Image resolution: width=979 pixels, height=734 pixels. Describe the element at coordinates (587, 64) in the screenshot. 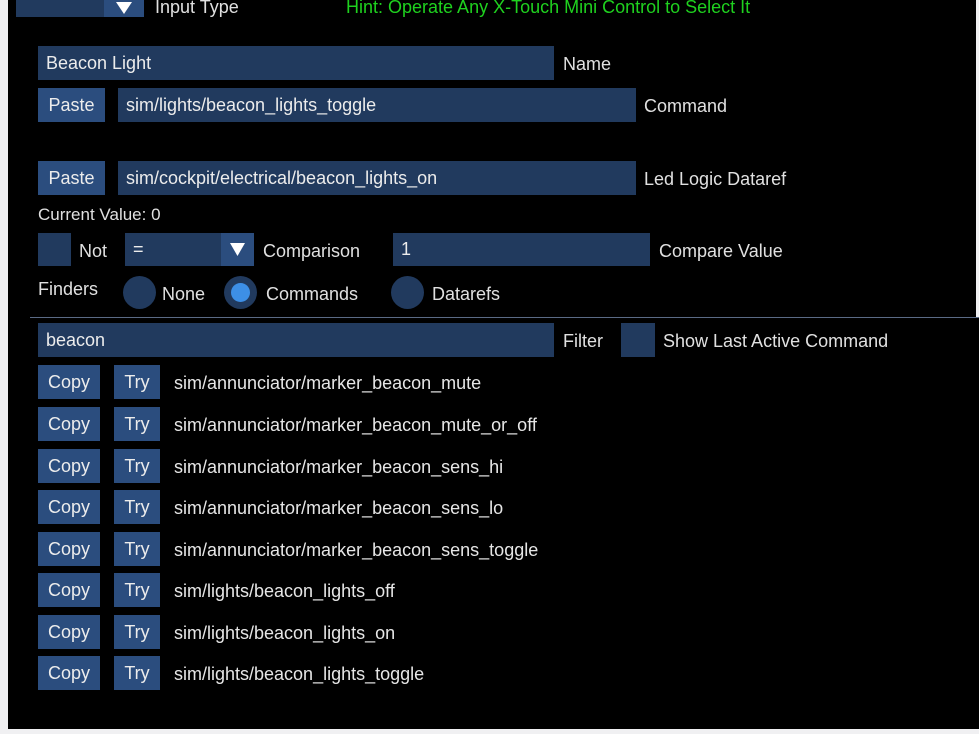

I see `name-label: Name` at that location.